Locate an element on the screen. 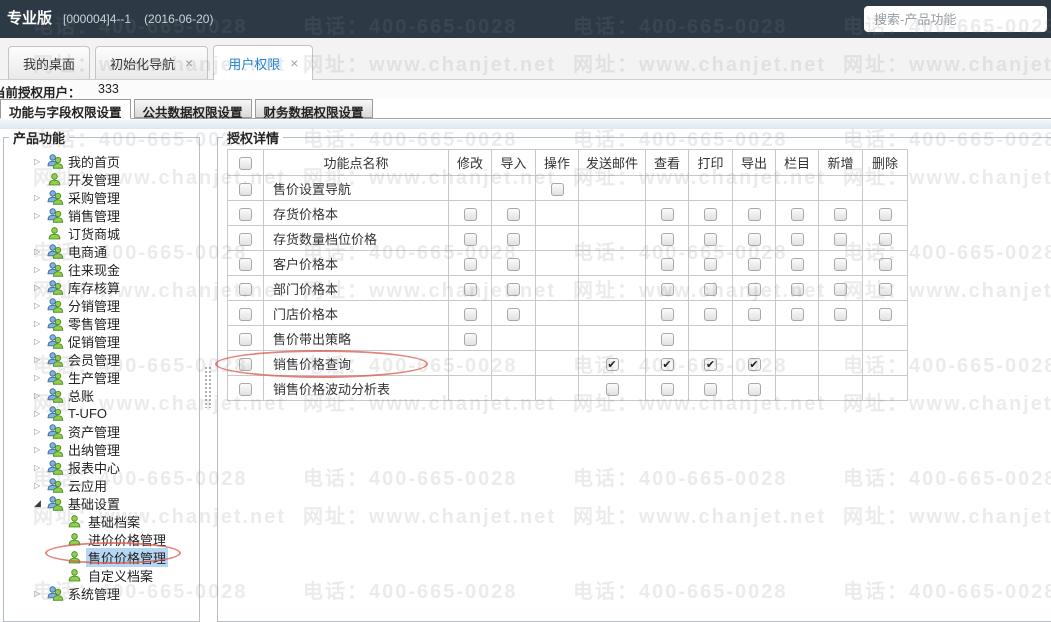 This screenshot has width=1051, height=622. tree-item-基础设置: ◢ 基础设置 is located at coordinates (101, 503).